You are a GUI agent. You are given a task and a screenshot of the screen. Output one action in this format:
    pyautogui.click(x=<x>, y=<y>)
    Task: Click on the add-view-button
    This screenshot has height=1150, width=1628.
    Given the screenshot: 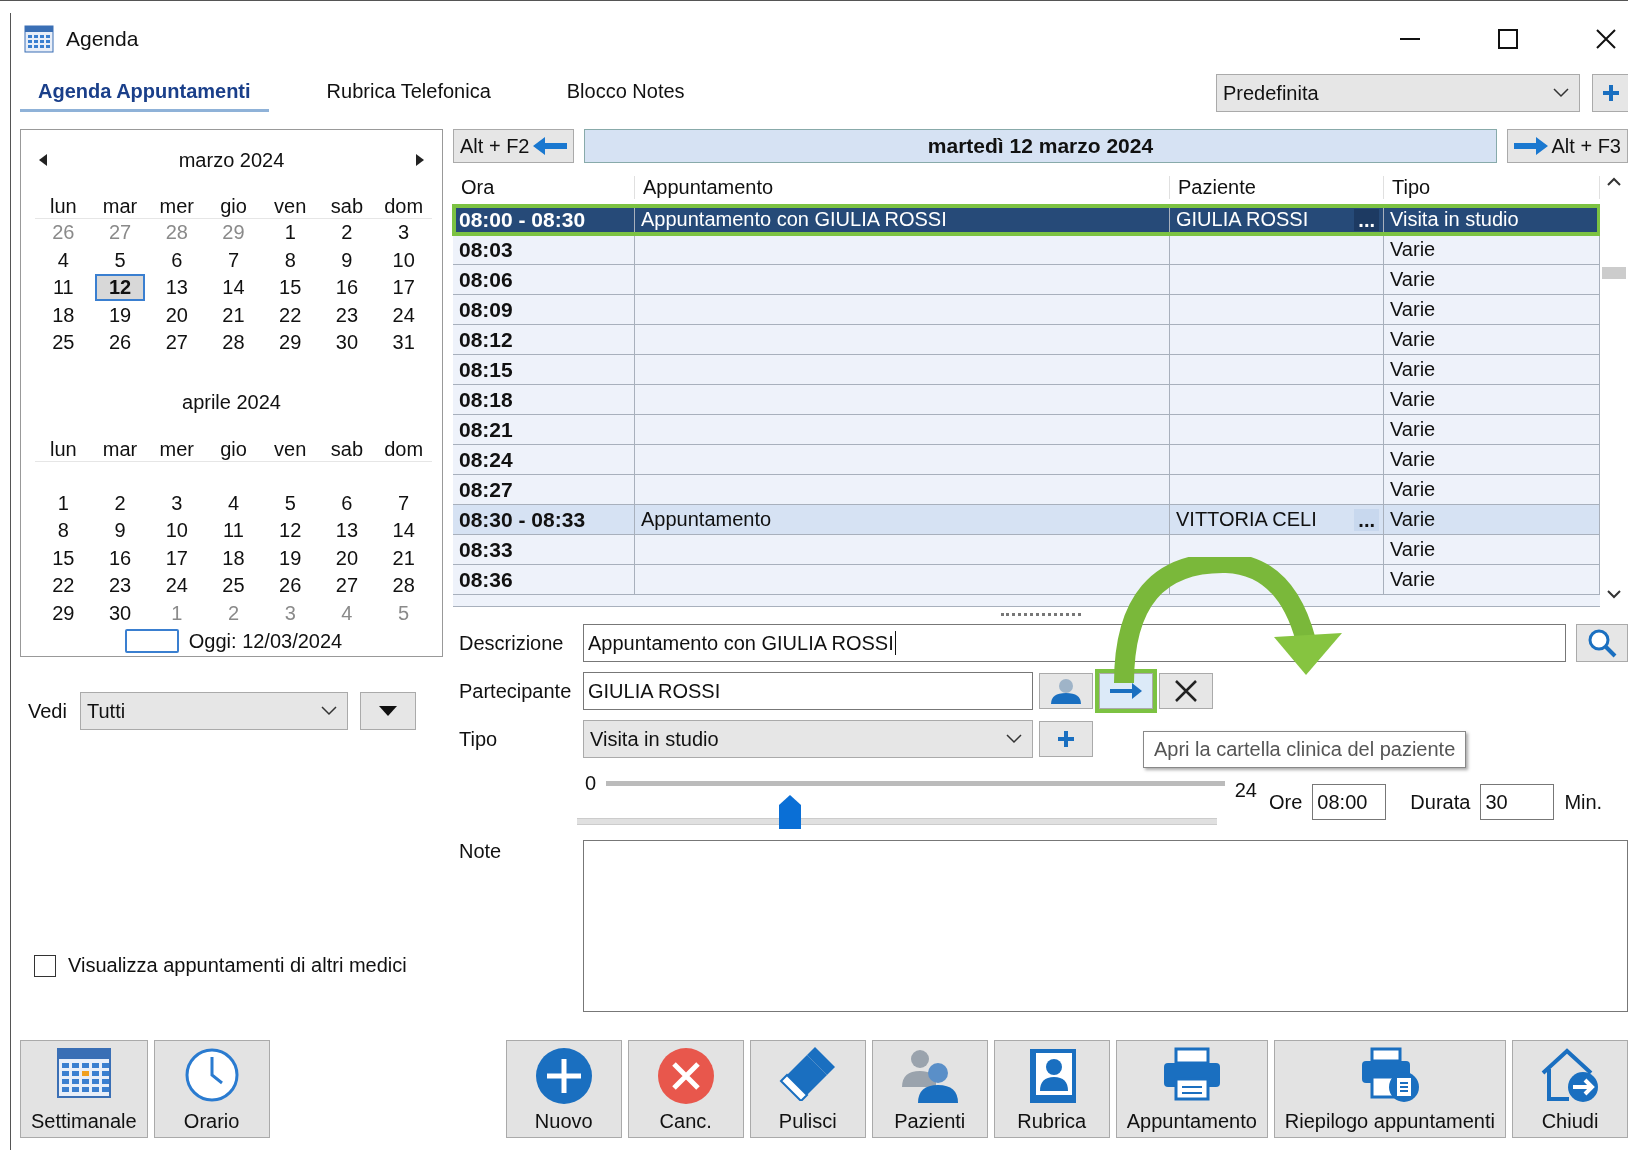 What is the action you would take?
    pyautogui.click(x=1610, y=93)
    